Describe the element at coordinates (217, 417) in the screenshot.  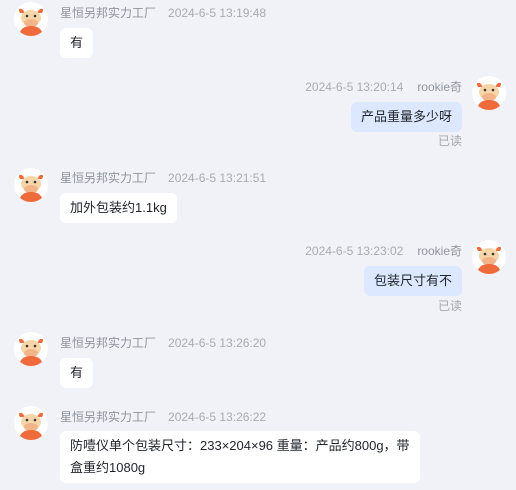
I see `message-time: 2024-6-5 13:26:22` at that location.